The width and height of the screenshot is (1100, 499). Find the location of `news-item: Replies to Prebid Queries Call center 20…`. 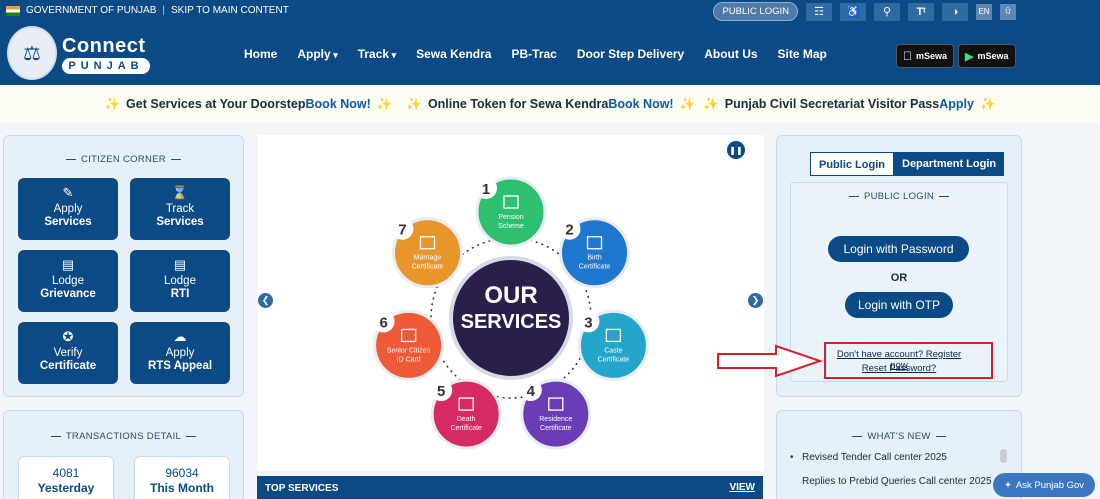

news-item: Replies to Prebid Queries Call center 20… is located at coordinates (900, 481).